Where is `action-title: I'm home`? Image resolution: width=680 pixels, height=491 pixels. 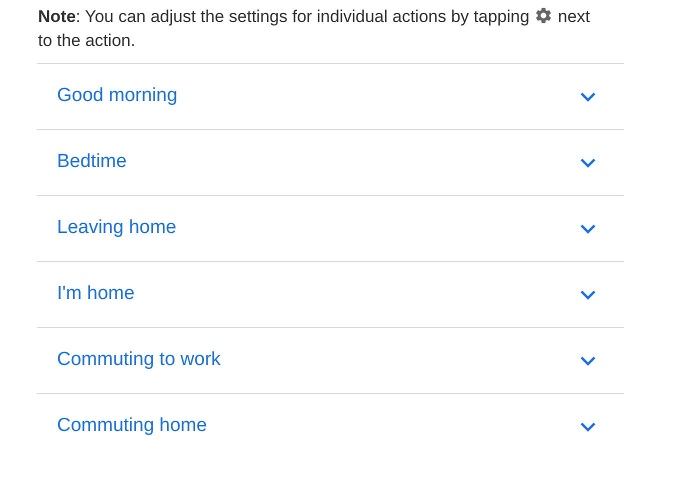 action-title: I'm home is located at coordinates (96, 294).